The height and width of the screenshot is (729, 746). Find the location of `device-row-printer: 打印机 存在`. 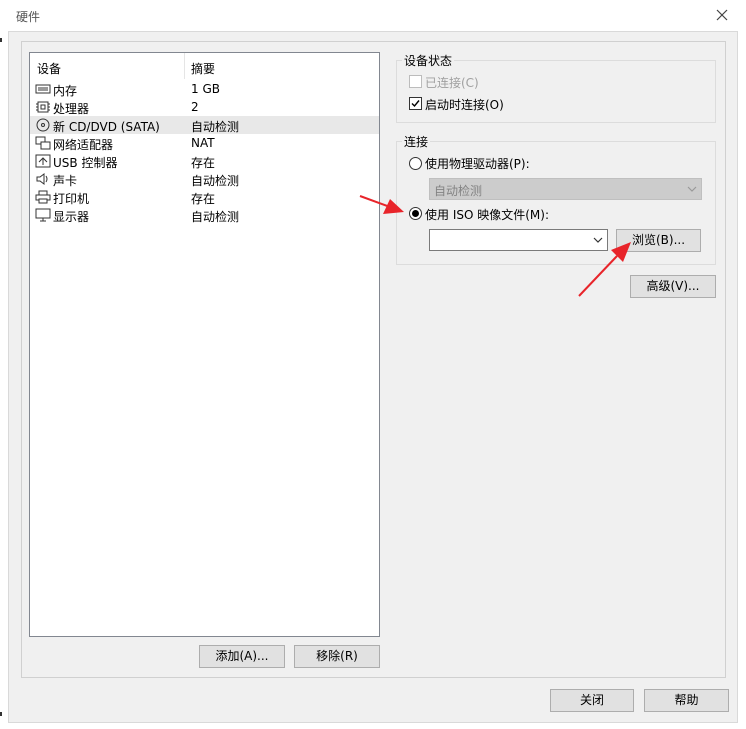

device-row-printer: 打印机 存在 is located at coordinates (204, 197).